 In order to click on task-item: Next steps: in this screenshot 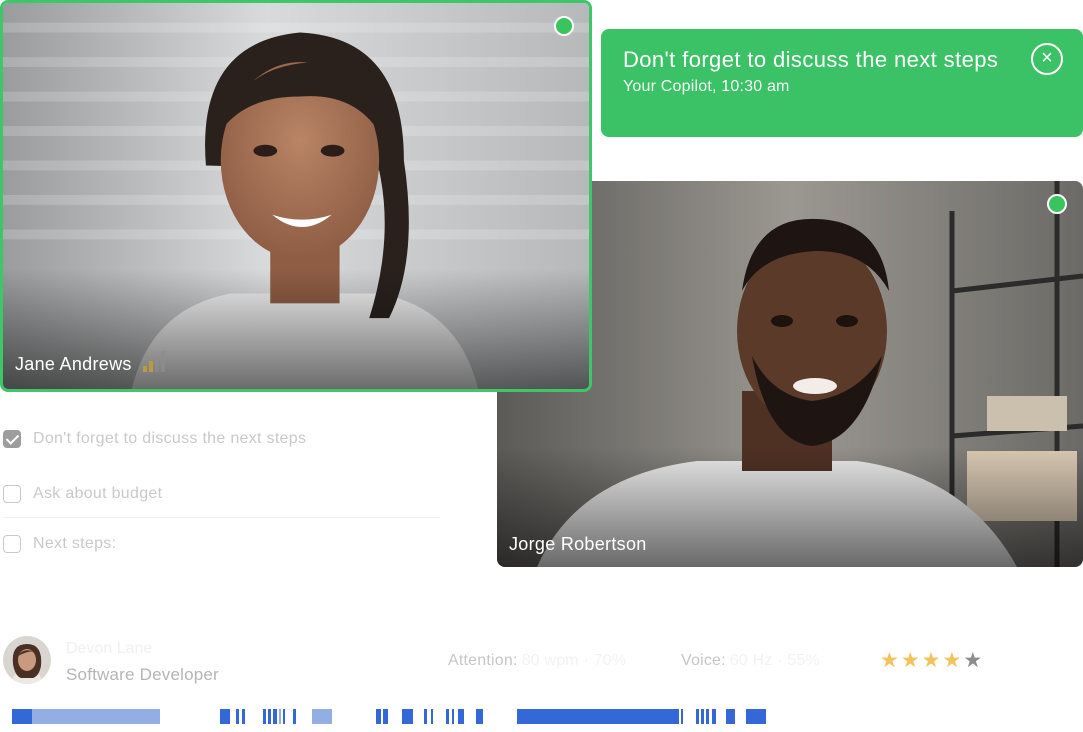, I will do `click(59, 544)`.